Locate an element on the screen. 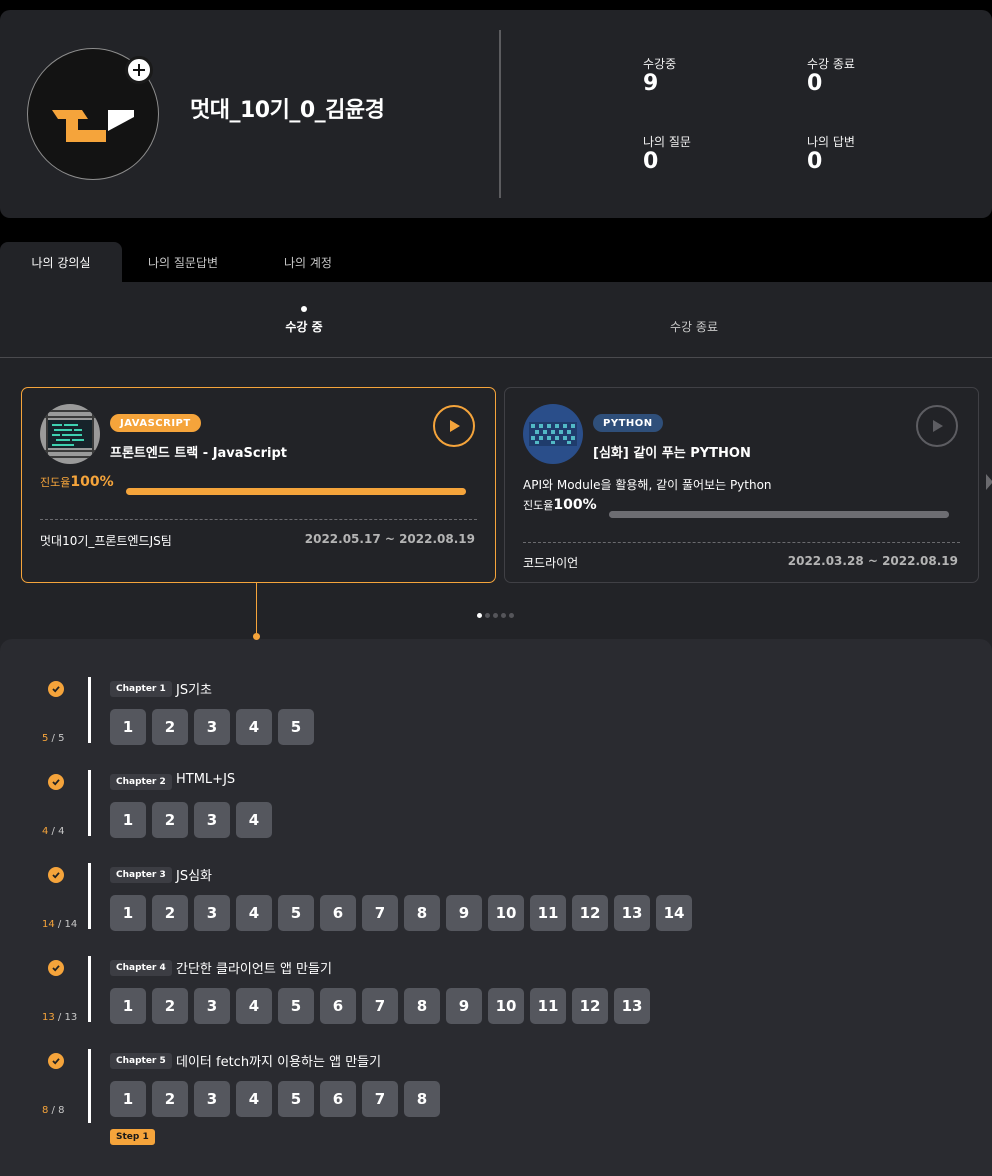 The image size is (992, 1176). total-count: 5 is located at coordinates (61, 738).